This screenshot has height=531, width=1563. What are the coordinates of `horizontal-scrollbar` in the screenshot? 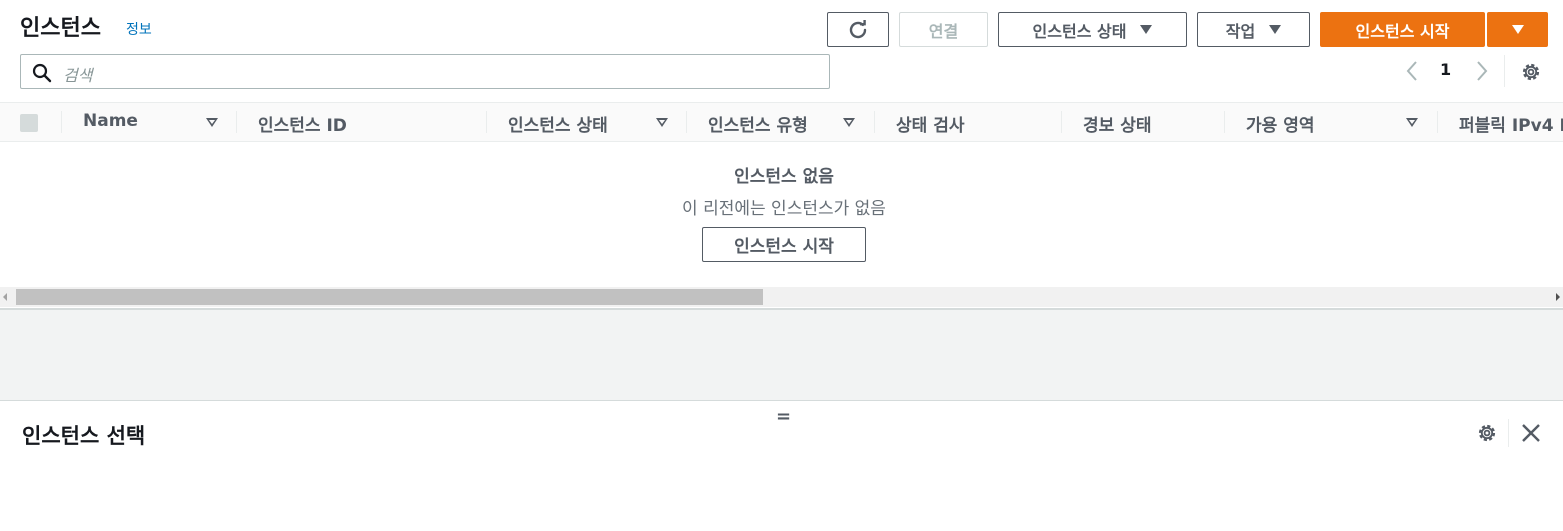 It's located at (781, 297).